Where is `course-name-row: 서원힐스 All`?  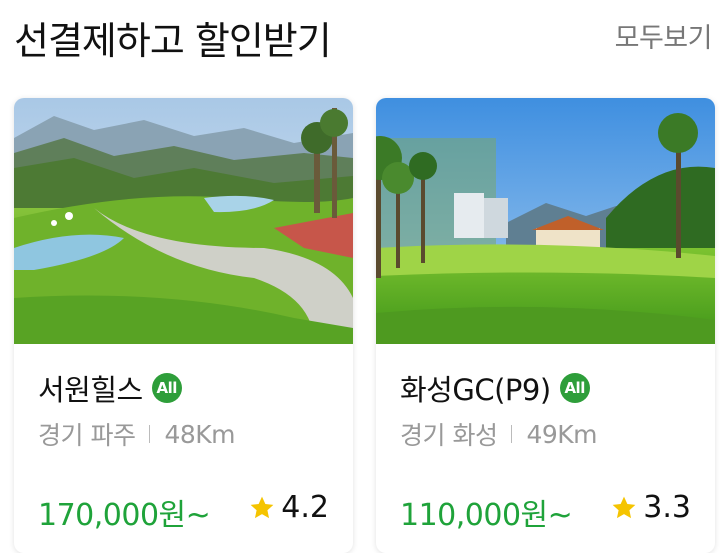
course-name-row: 서원힐스 All is located at coordinates (110, 388).